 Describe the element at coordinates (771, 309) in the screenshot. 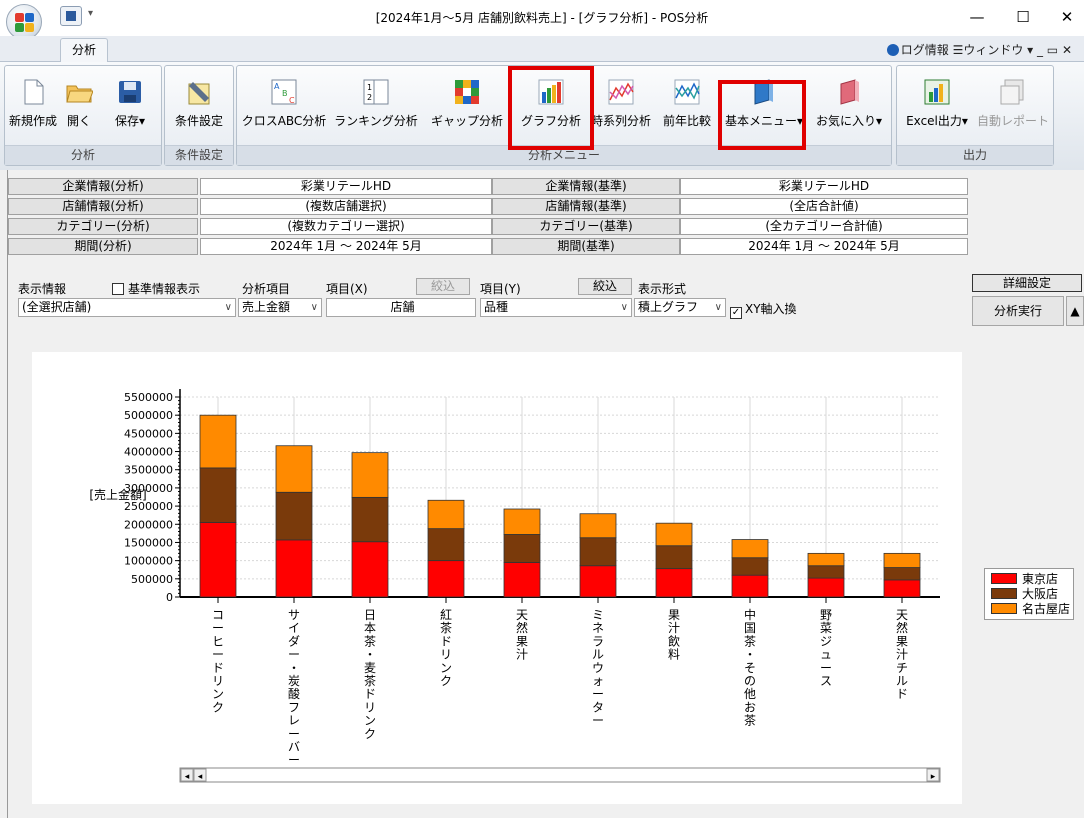

I see `xy-swap-label: XY軸入換` at that location.